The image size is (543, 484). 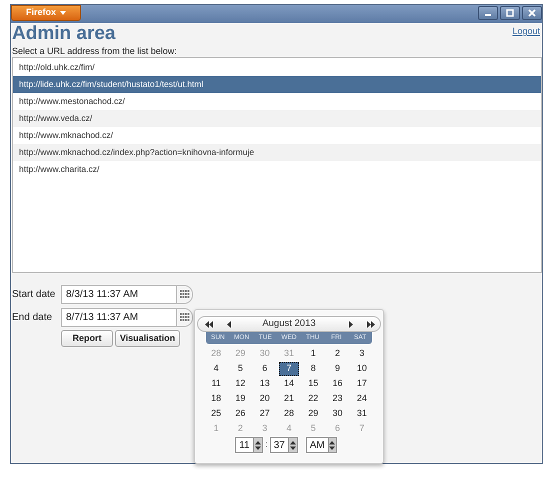 I want to click on calendar-day: 14, so click(x=288, y=383).